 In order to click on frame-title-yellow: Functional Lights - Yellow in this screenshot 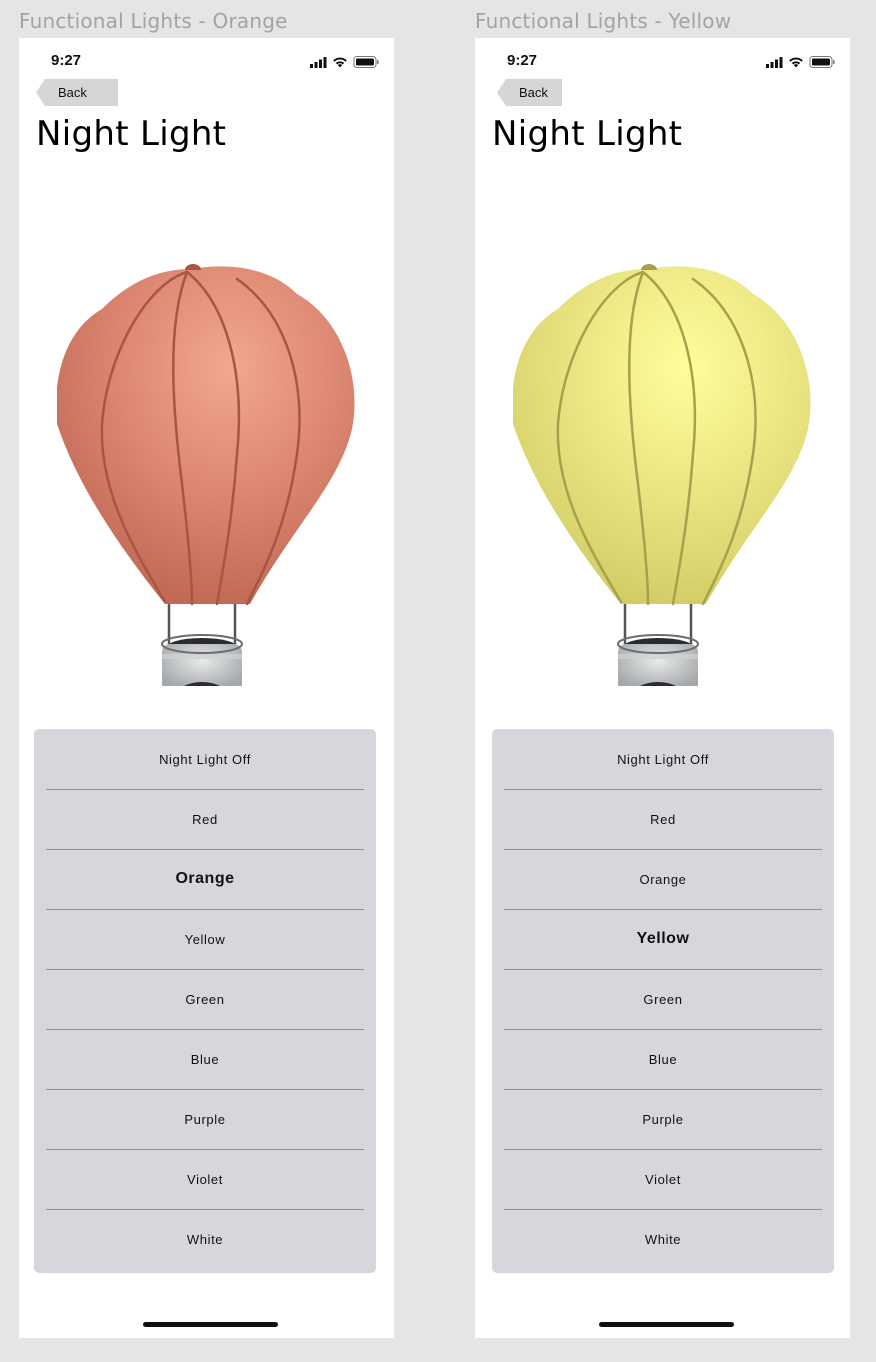, I will do `click(603, 21)`.